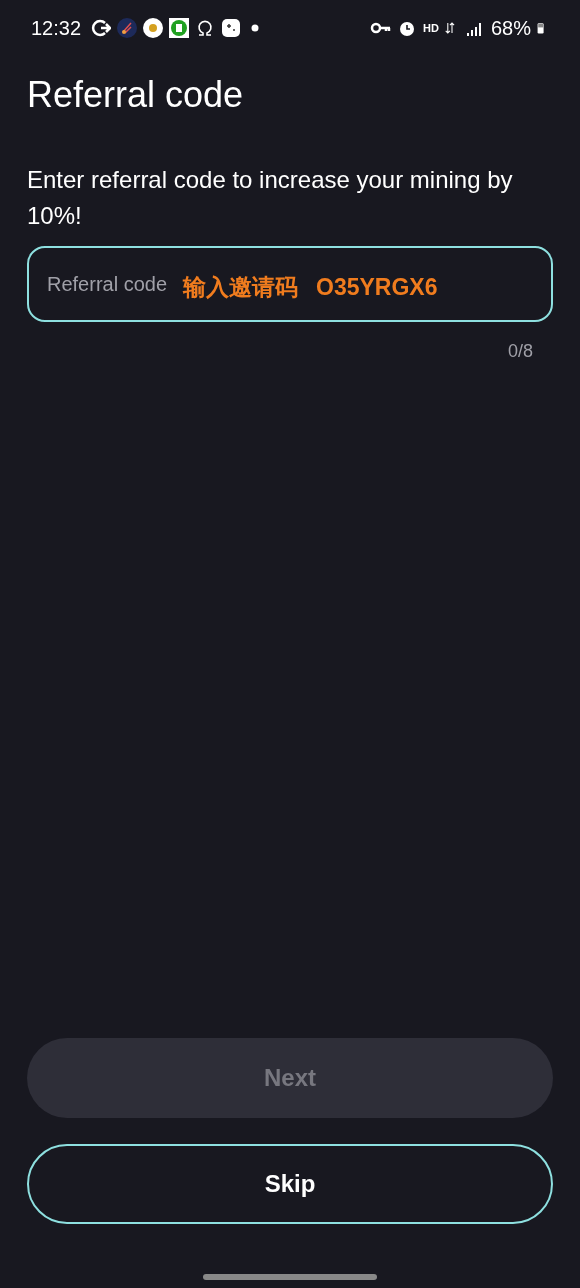 The image size is (580, 1288). I want to click on home-indicator, so click(290, 1277).